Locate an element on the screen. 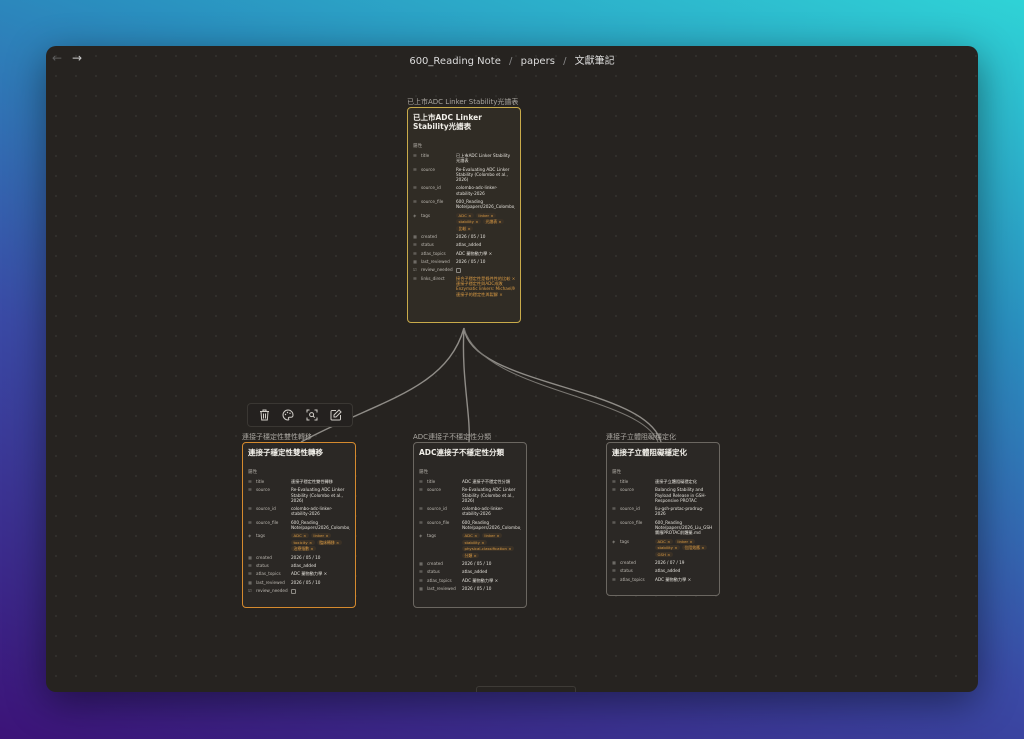 The width and height of the screenshot is (1024, 739). tag-pill: 比較 × is located at coordinates (465, 228).